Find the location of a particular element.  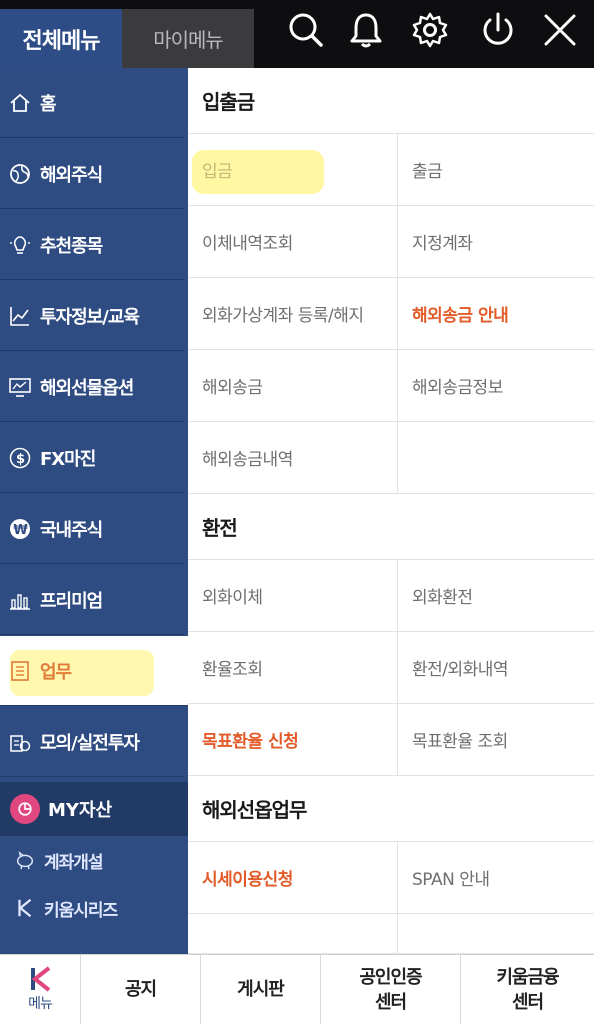

menu-item-withdraw: 출금 is located at coordinates (496, 170).